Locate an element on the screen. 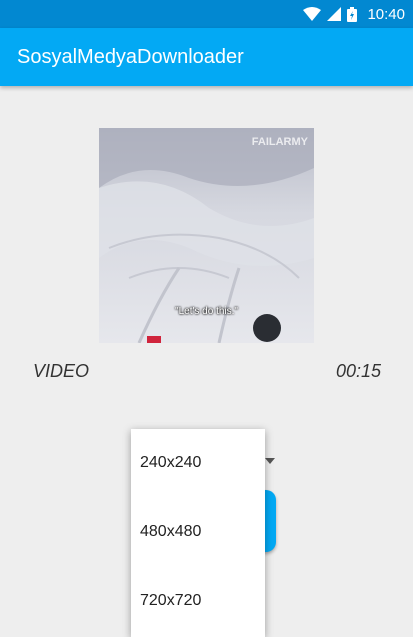 The image size is (413, 637). status-bar: 10:40 is located at coordinates (206, 14).